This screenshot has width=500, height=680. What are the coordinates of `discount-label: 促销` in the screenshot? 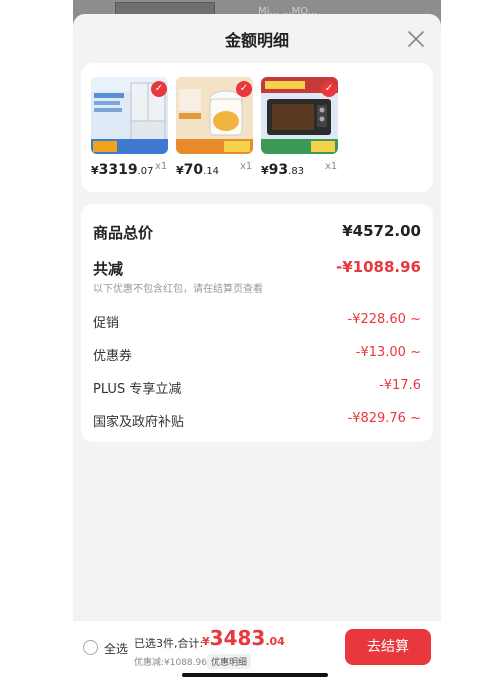 It's located at (106, 323).